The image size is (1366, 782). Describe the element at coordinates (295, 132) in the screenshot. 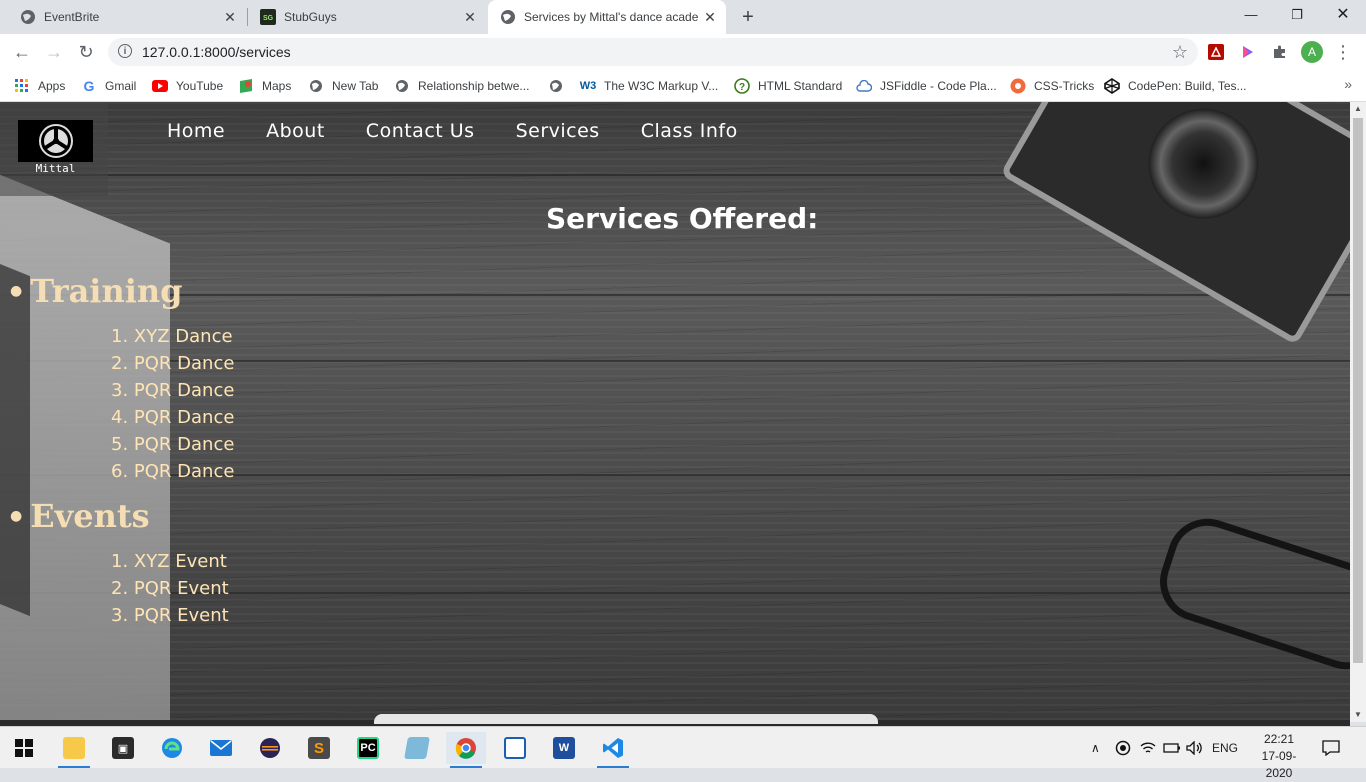

I see `nav-about: About` at that location.